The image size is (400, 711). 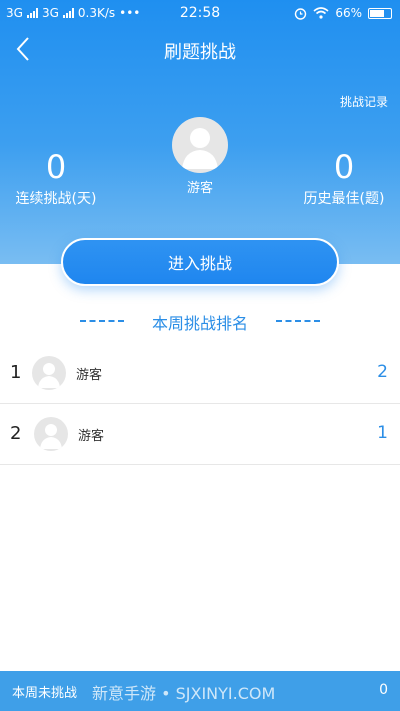 I want to click on row-score: 1, so click(x=382, y=433).